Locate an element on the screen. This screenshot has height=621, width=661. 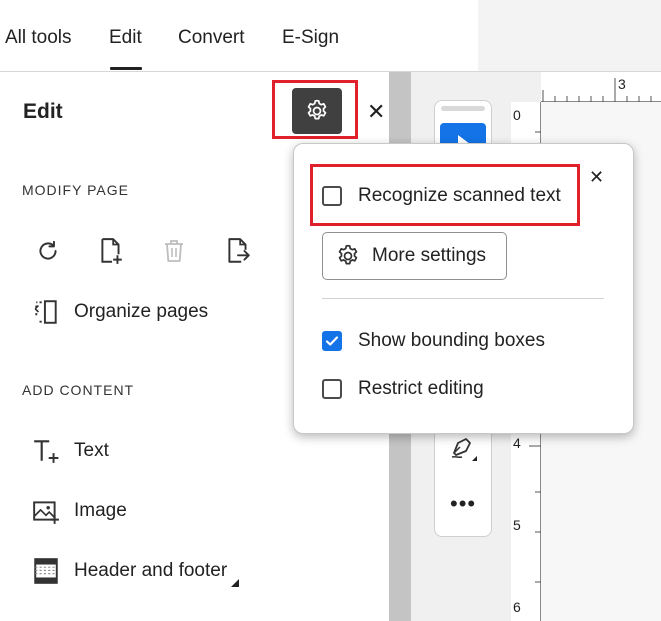
organize-pages-item: Organize pages is located at coordinates (120, 312).